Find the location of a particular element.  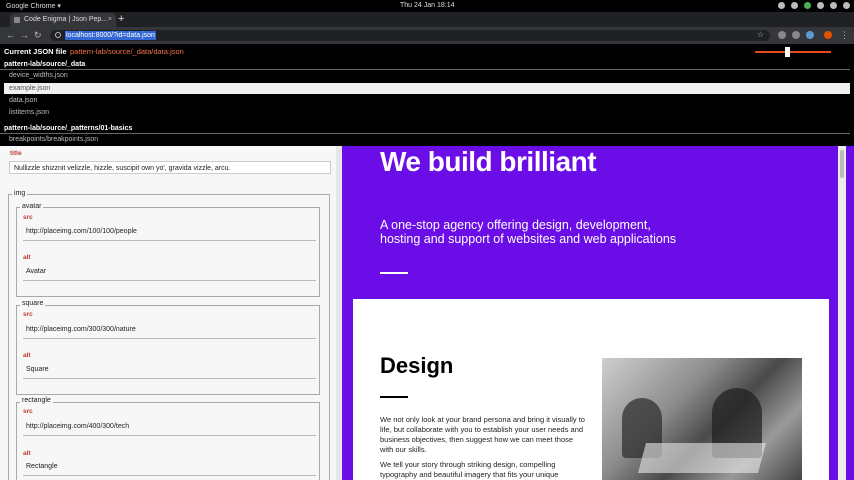

file-item: breakpoints/breakpoints.json is located at coordinates (53, 139).